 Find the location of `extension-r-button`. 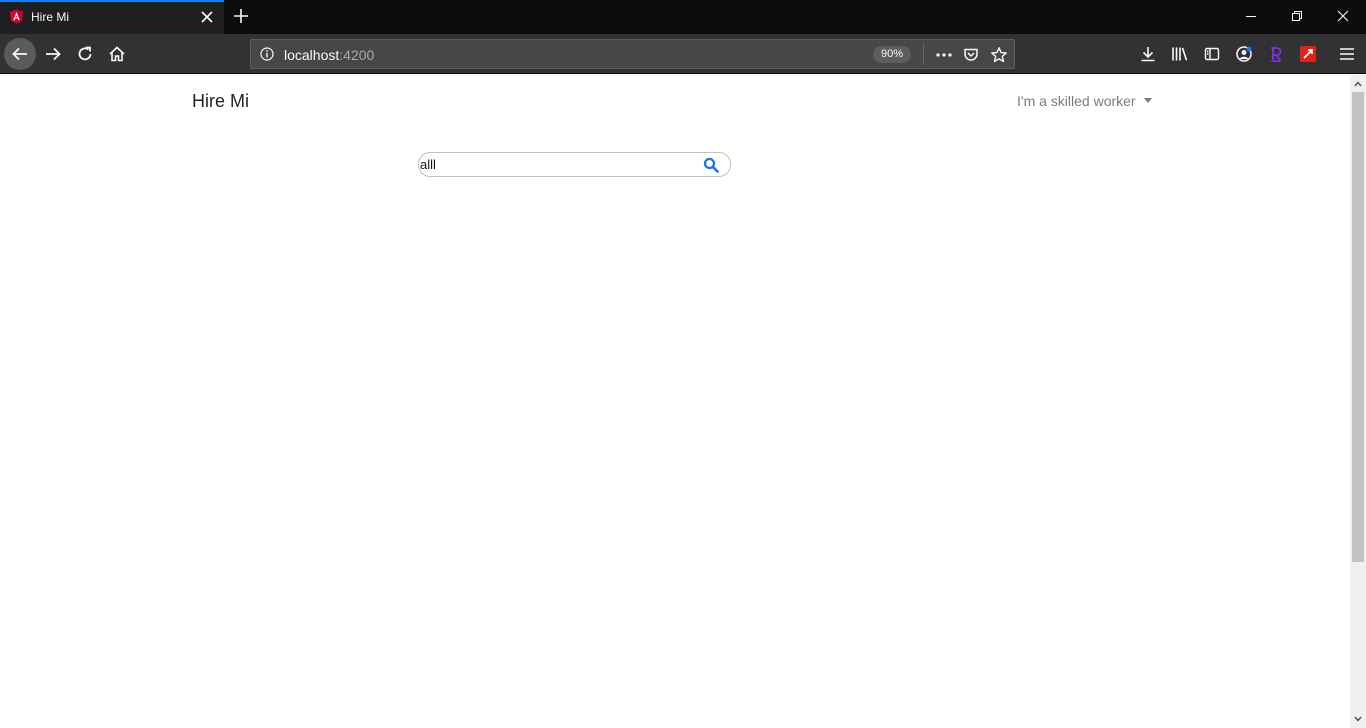

extension-r-button is located at coordinates (1276, 54).